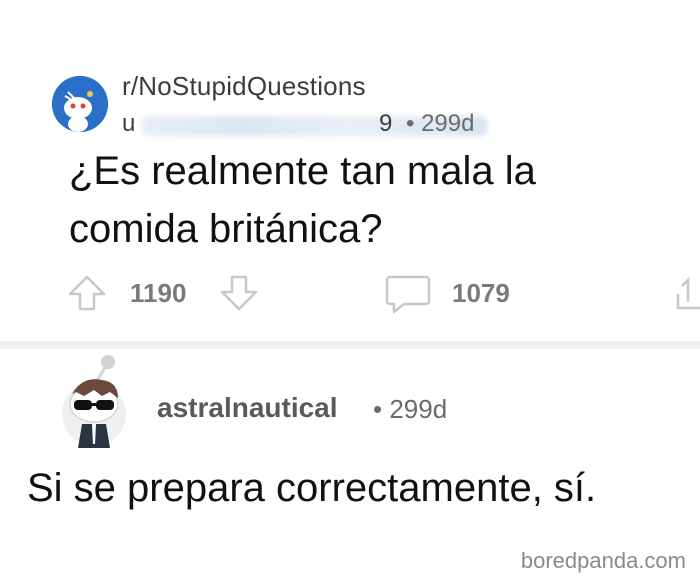 This screenshot has height=586, width=700. I want to click on comment-body: Si se prepara correctamente, sí., so click(312, 488).